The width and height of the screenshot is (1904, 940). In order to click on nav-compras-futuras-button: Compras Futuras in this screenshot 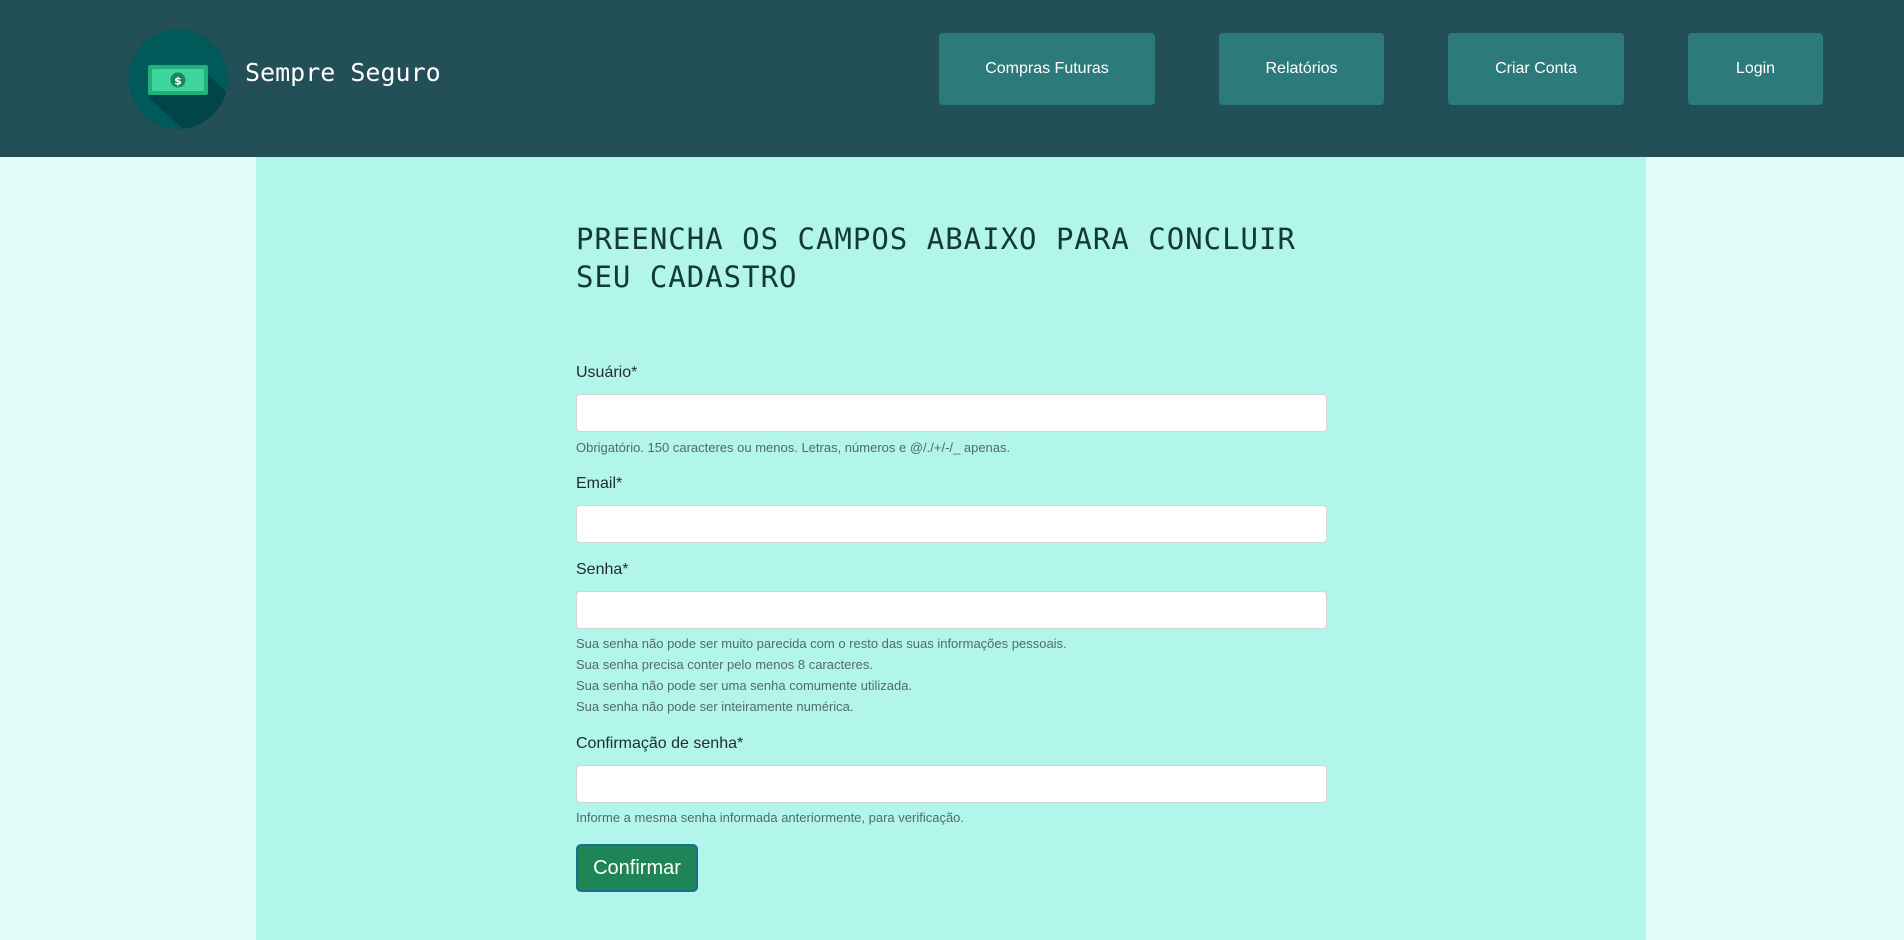, I will do `click(1047, 69)`.